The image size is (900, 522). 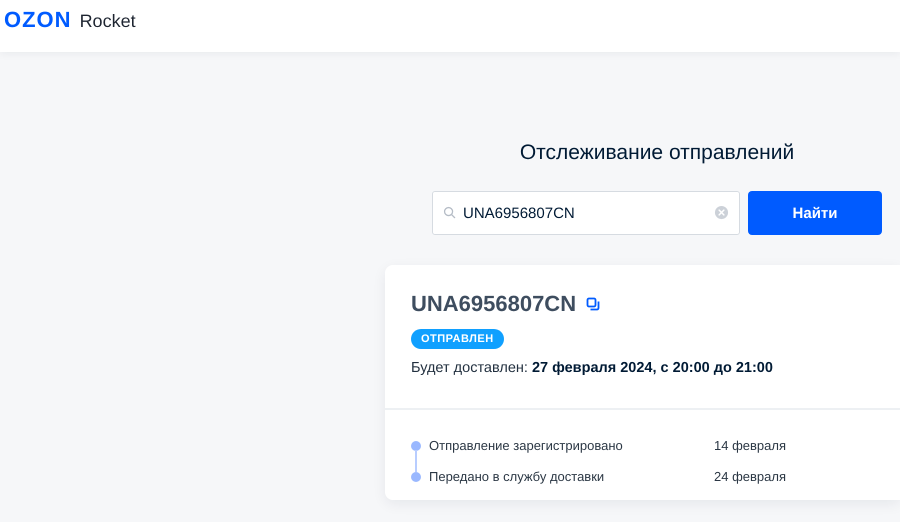 What do you see at coordinates (526, 445) in the screenshot?
I see `event-label: Отправление зарегистрировано` at bounding box center [526, 445].